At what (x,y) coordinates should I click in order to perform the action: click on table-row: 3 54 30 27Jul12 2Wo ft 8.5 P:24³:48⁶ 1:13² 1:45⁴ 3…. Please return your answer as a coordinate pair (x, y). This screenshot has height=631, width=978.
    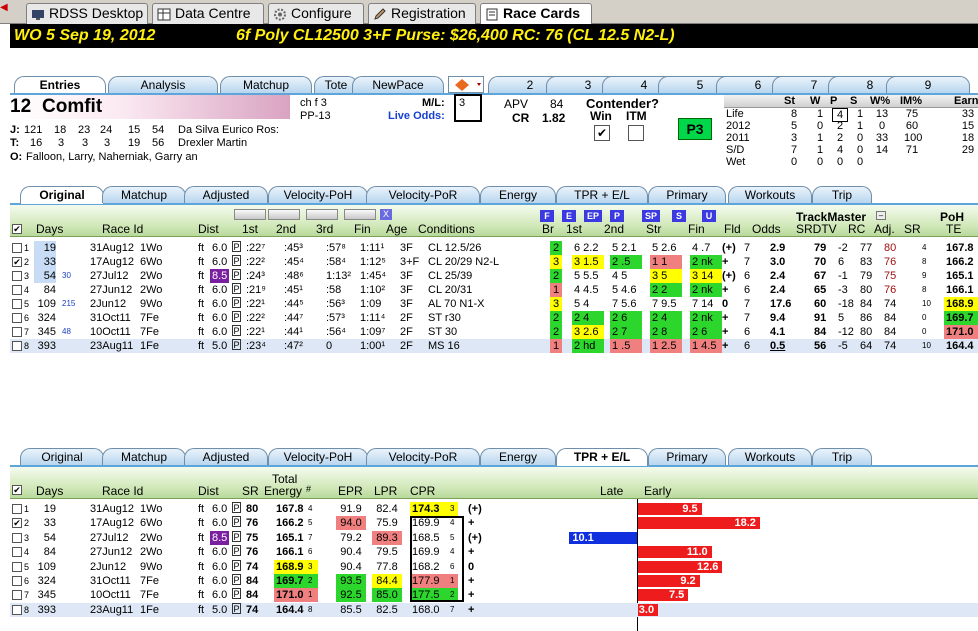
    Looking at the image, I should click on (494, 276).